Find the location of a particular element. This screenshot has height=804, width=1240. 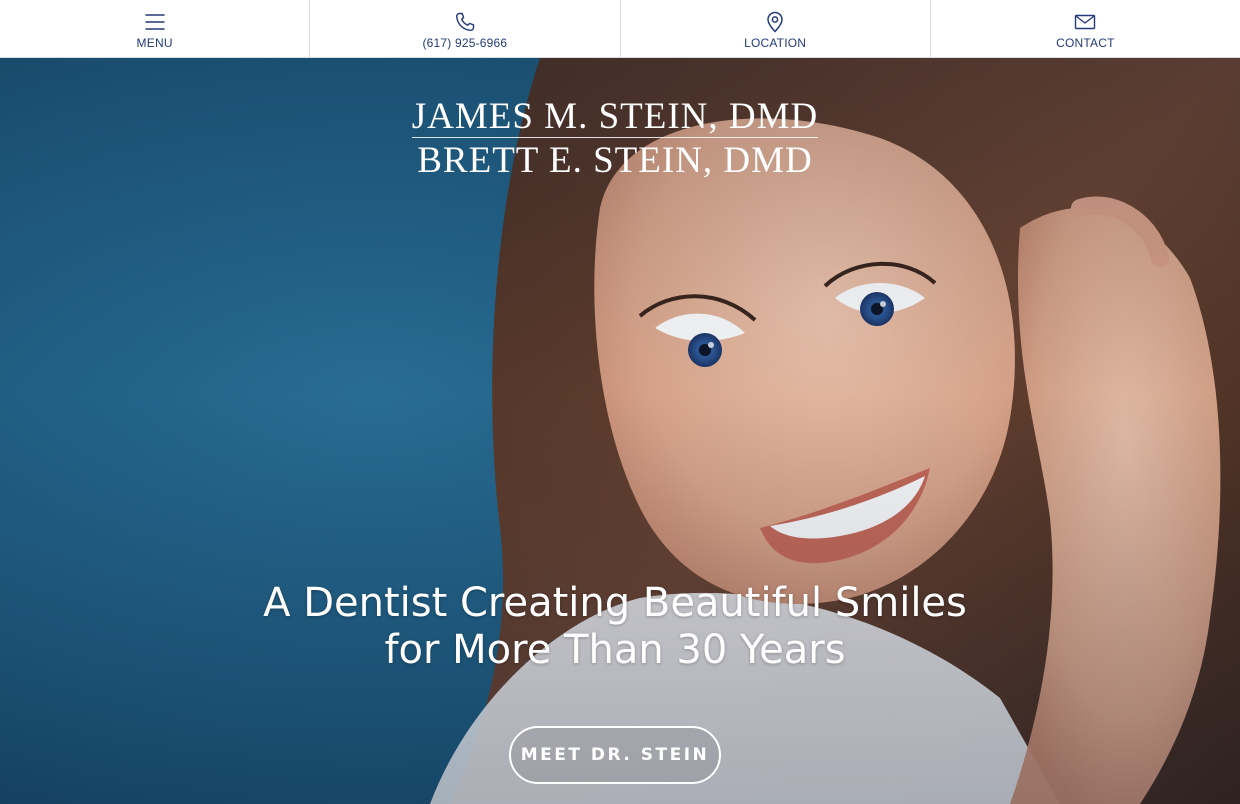

tagline-line-1: A Dentist Creating Beautiful Smiles is located at coordinates (615, 603).